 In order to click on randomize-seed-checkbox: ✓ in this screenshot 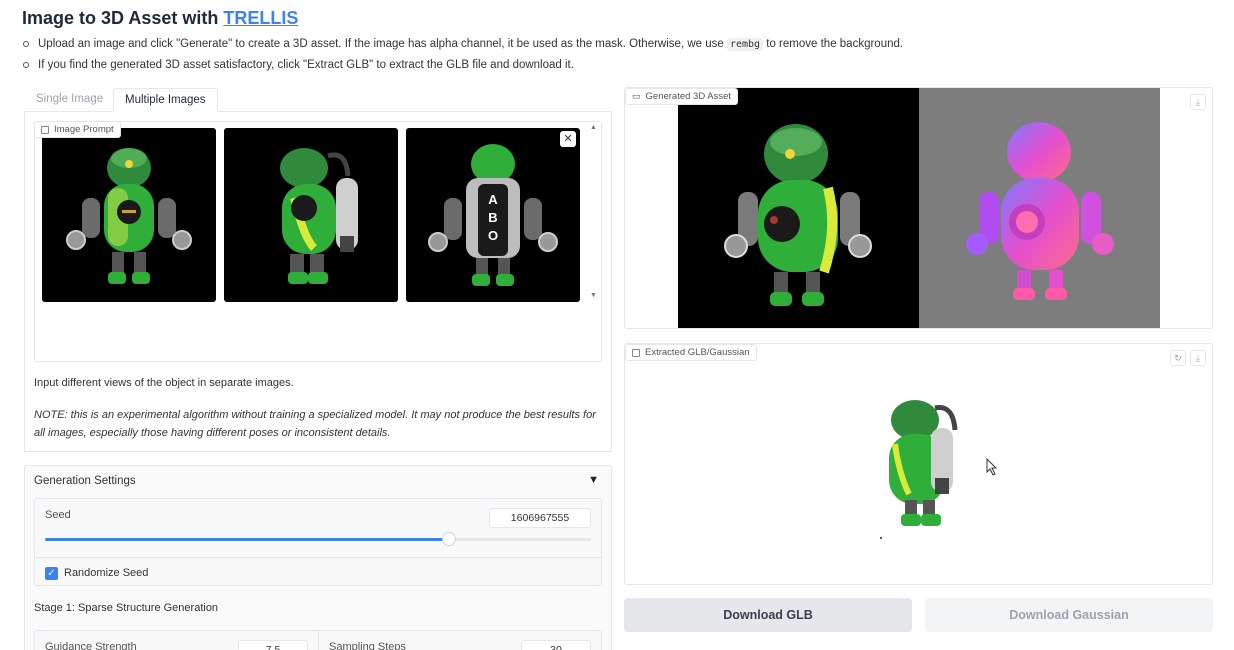, I will do `click(51, 573)`.